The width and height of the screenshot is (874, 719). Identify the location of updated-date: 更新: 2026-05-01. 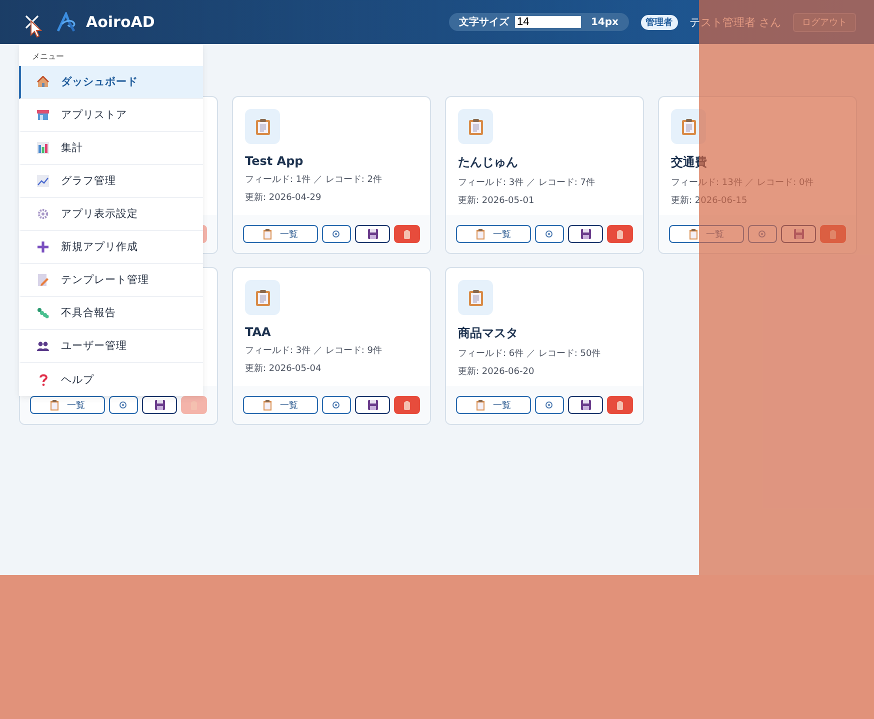
(497, 200).